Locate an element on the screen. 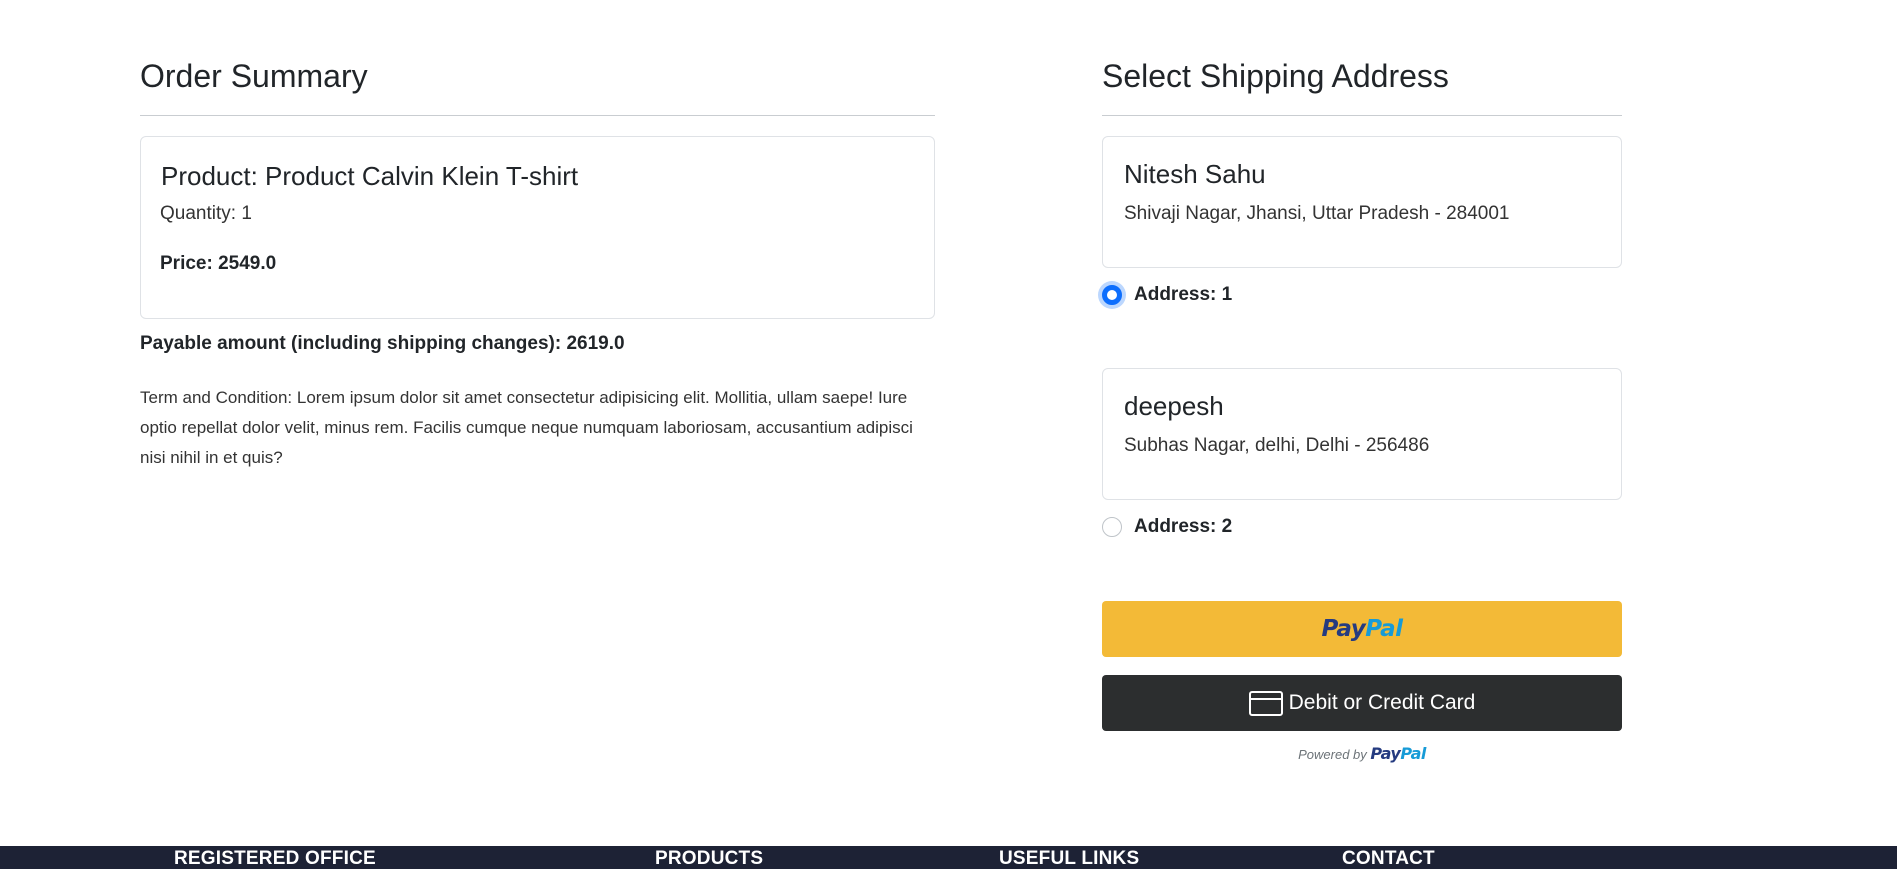 The image size is (1897, 869). address-1-radio-row: Address: 1 is located at coordinates (1167, 295).